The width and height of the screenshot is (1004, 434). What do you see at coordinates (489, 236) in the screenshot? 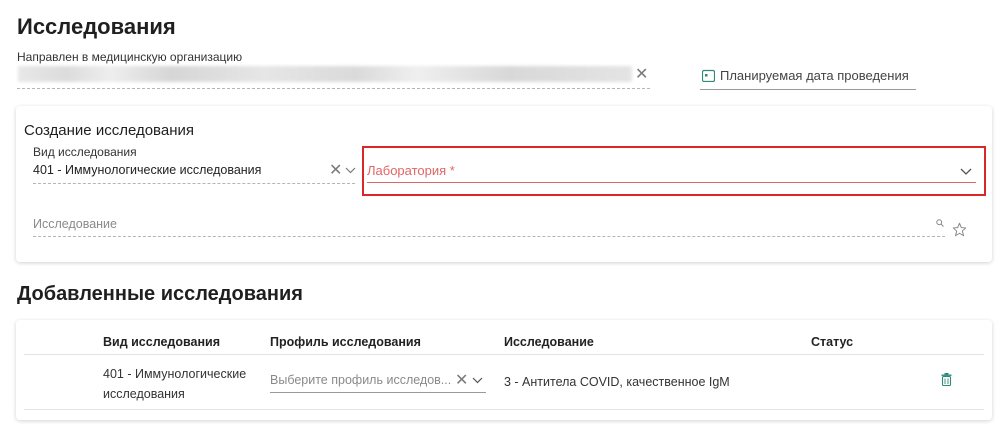
I see `research-search-underline` at bounding box center [489, 236].